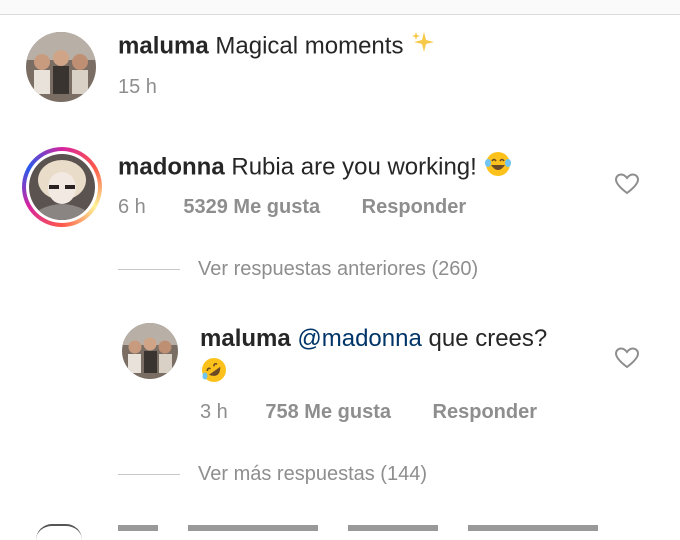 This screenshot has width=680, height=540. I want to click on reply-mention: @madonna, so click(359, 338).